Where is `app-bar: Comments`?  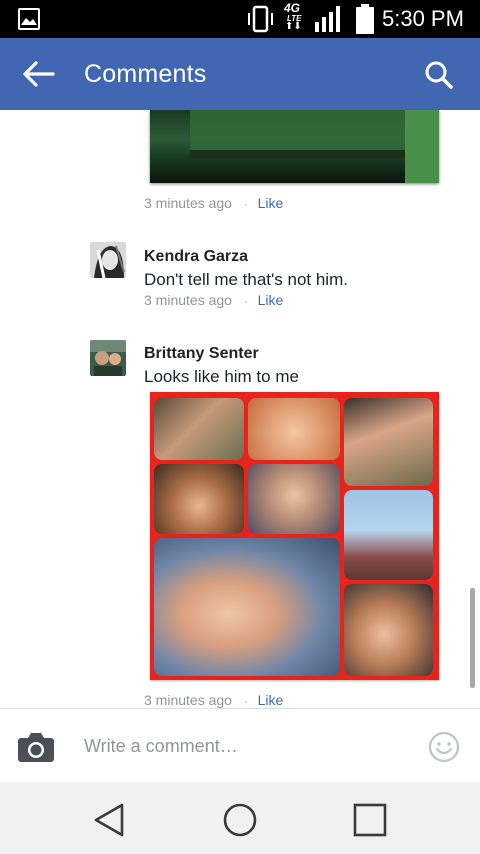 app-bar: Comments is located at coordinates (240, 74).